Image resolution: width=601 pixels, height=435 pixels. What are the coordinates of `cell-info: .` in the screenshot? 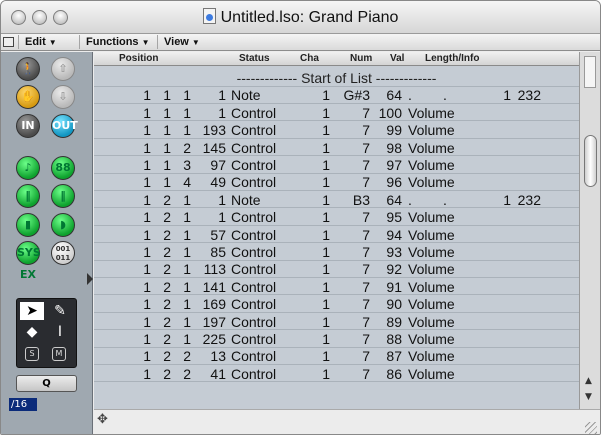 It's located at (410, 200).